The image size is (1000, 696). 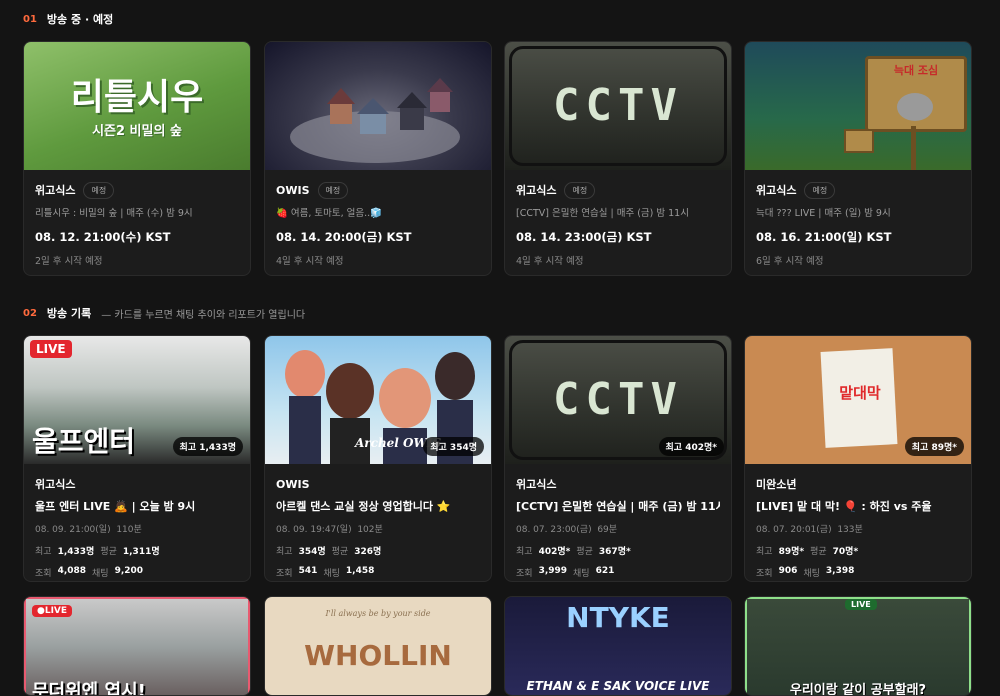 What do you see at coordinates (824, 237) in the screenshot?
I see `scheduled-time: 08. 16. 21:00(일) KST` at bounding box center [824, 237].